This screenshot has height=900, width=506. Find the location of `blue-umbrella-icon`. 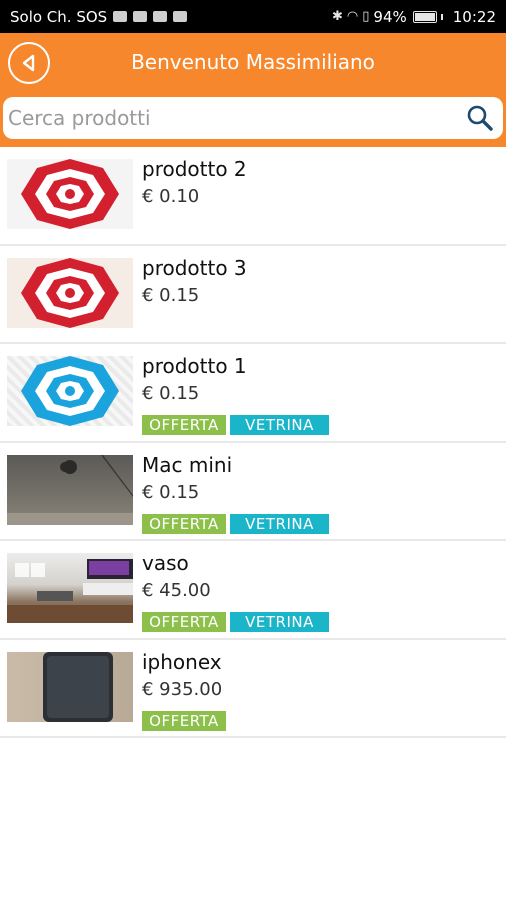

blue-umbrella-icon is located at coordinates (70, 391).